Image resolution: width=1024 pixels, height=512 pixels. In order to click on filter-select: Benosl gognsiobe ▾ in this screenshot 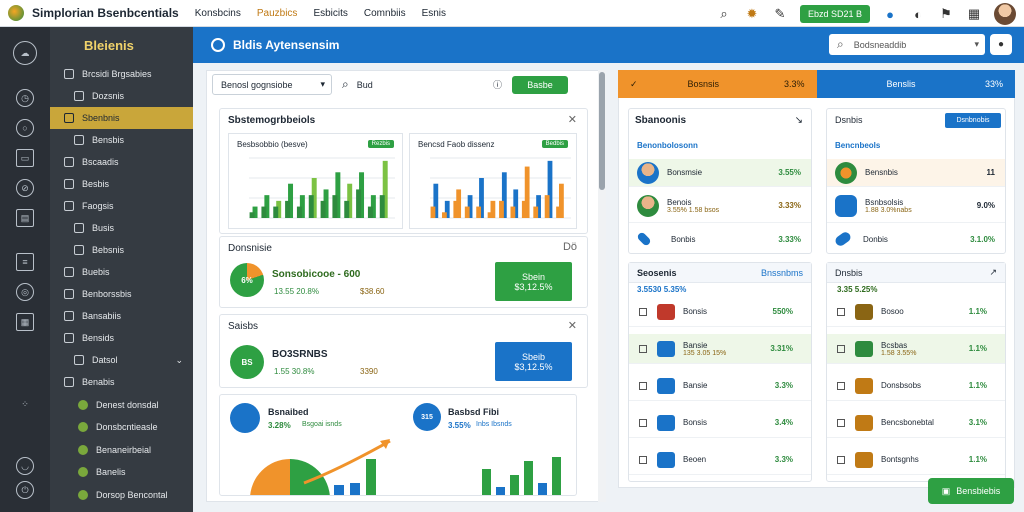, I will do `click(272, 84)`.